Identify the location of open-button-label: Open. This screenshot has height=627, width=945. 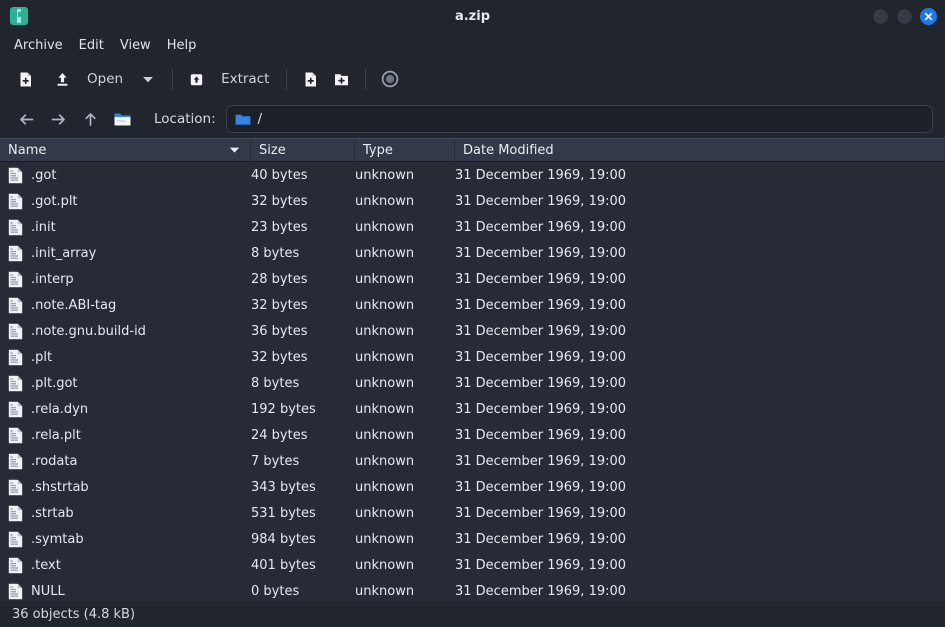
(105, 79).